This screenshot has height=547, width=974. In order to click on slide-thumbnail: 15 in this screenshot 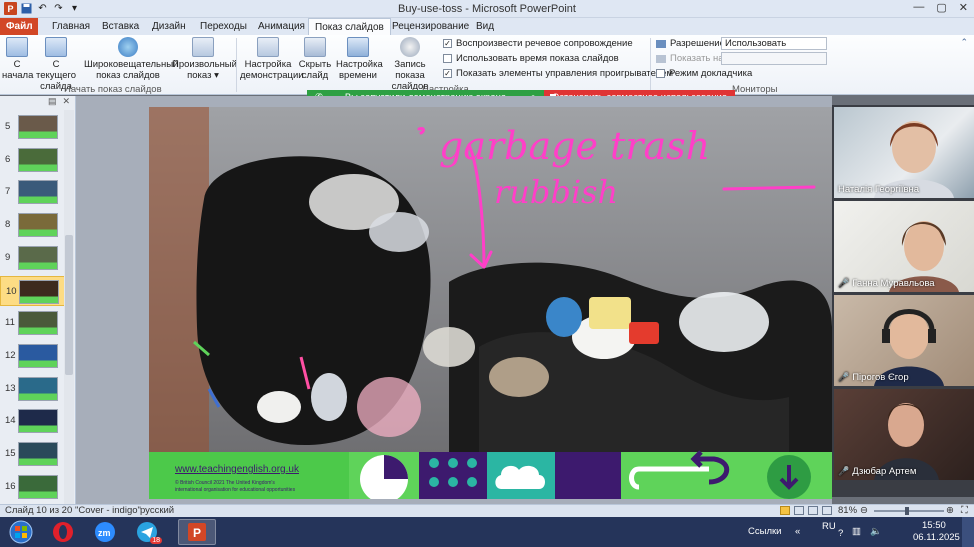, I will do `click(33, 454)`.